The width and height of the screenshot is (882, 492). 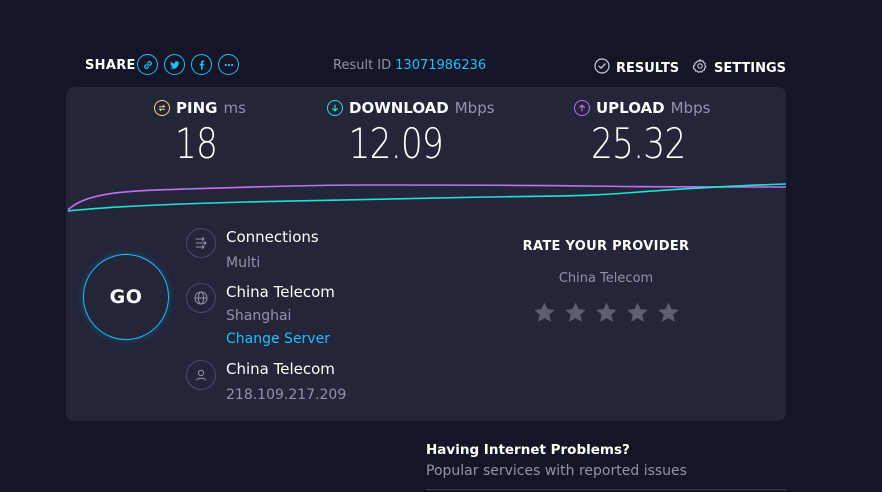 What do you see at coordinates (606, 278) in the screenshot?
I see `rate-provider-name: China Telecom` at bounding box center [606, 278].